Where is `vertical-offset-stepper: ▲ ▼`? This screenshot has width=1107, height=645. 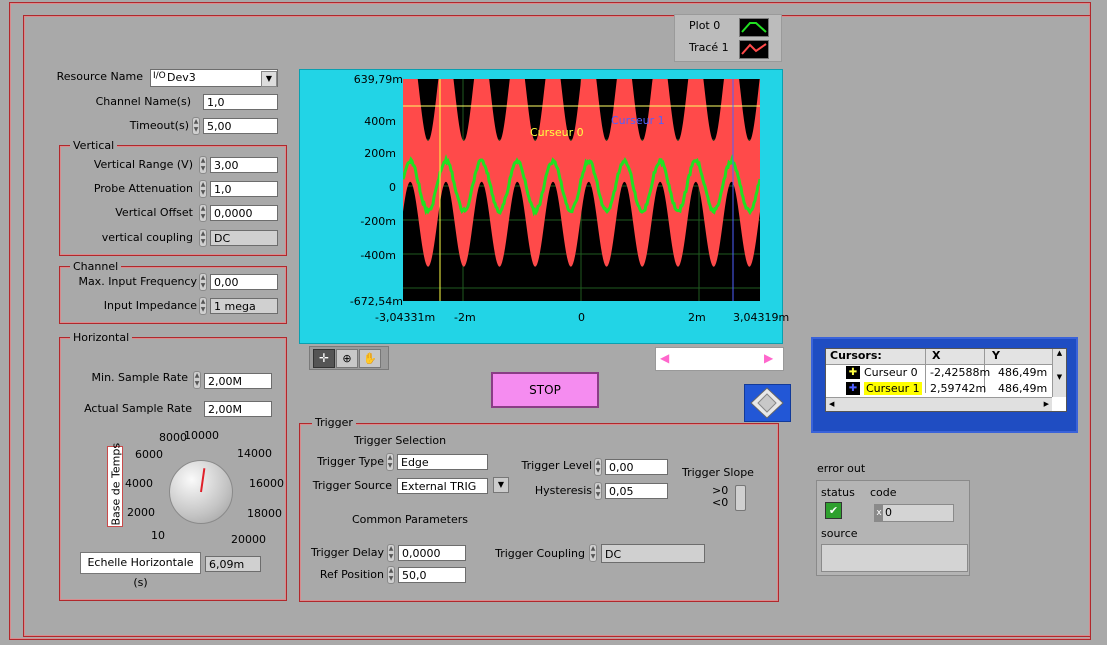 vertical-offset-stepper: ▲ ▼ is located at coordinates (203, 213).